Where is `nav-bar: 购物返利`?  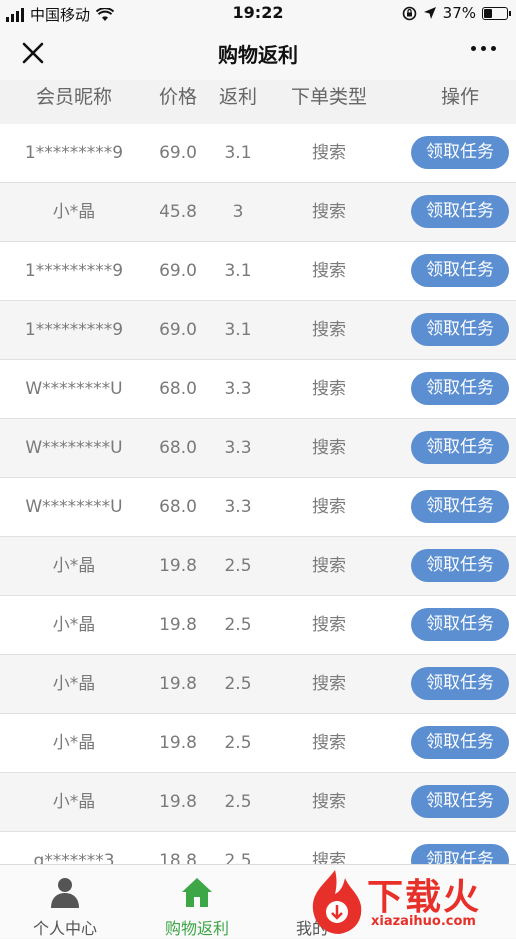 nav-bar: 购物返利 is located at coordinates (258, 53).